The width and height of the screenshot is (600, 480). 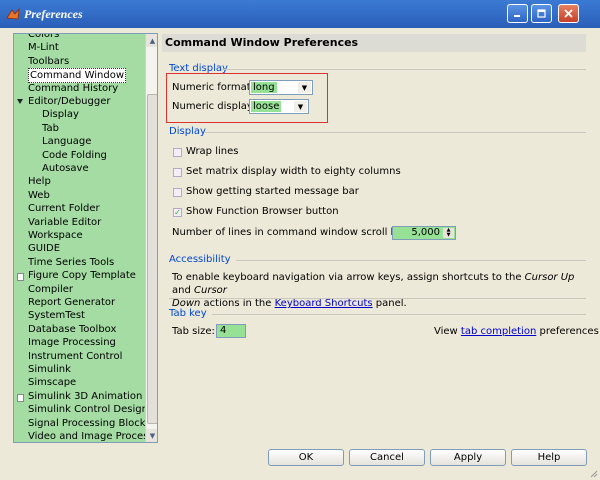 I want to click on tree-item: Time Series Tools, so click(x=71, y=262).